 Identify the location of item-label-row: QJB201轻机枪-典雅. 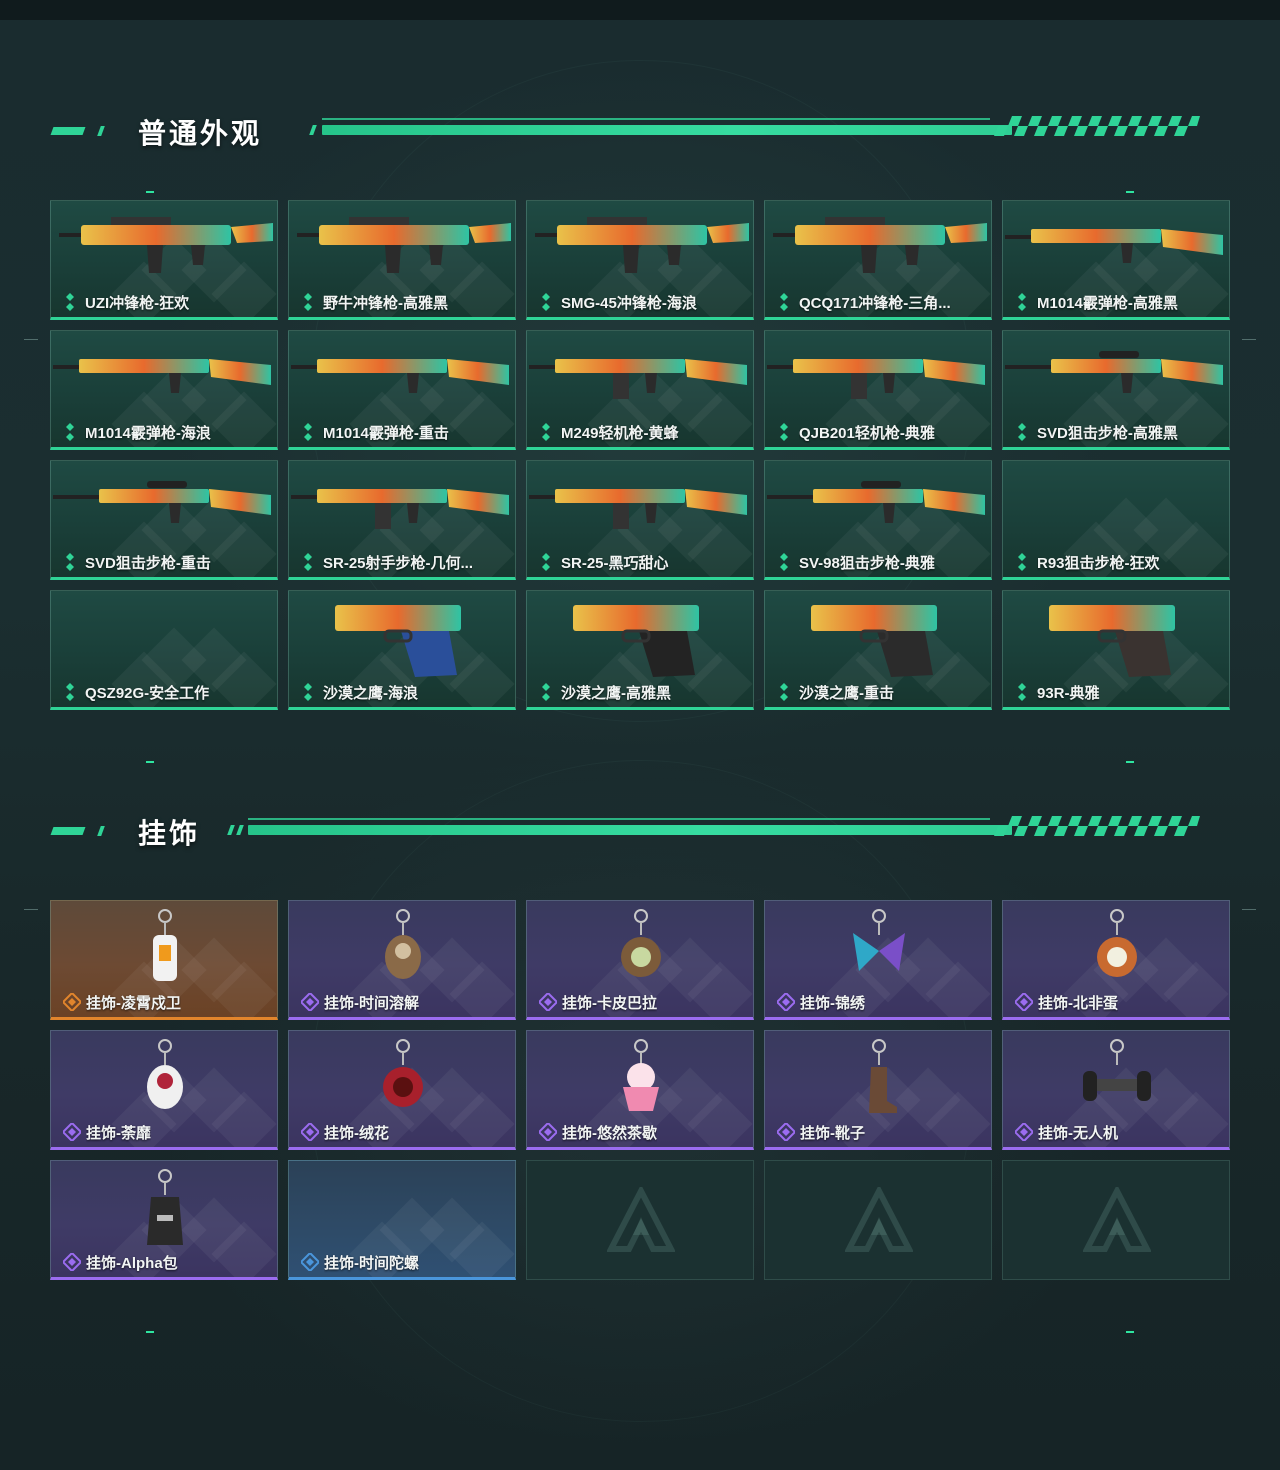
(856, 432).